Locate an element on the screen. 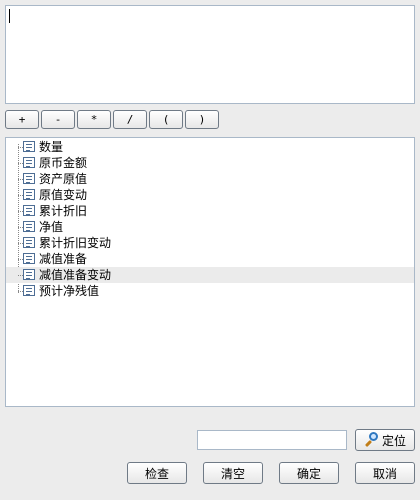 This screenshot has height=500, width=420. tree-item-label: 原币金额 is located at coordinates (63, 163).